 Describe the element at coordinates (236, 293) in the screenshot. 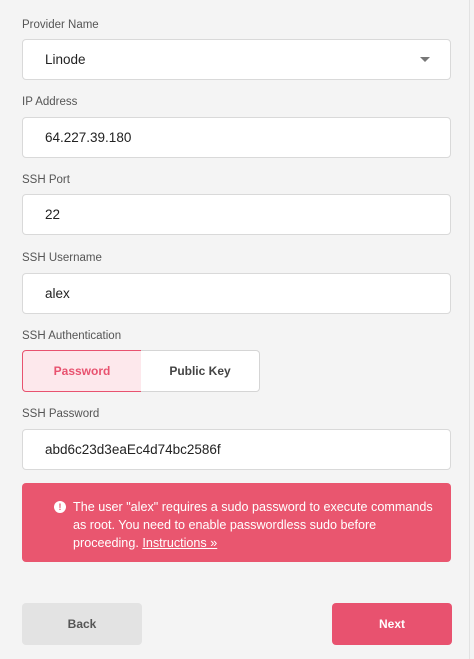

I see `username-input: alex` at that location.